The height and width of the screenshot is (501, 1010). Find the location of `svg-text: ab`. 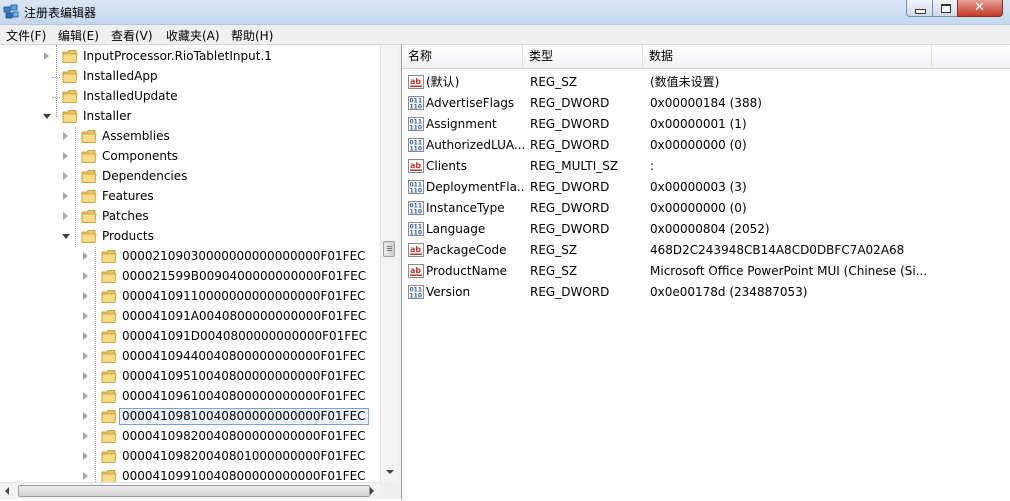

svg-text: ab is located at coordinates (415, 270).